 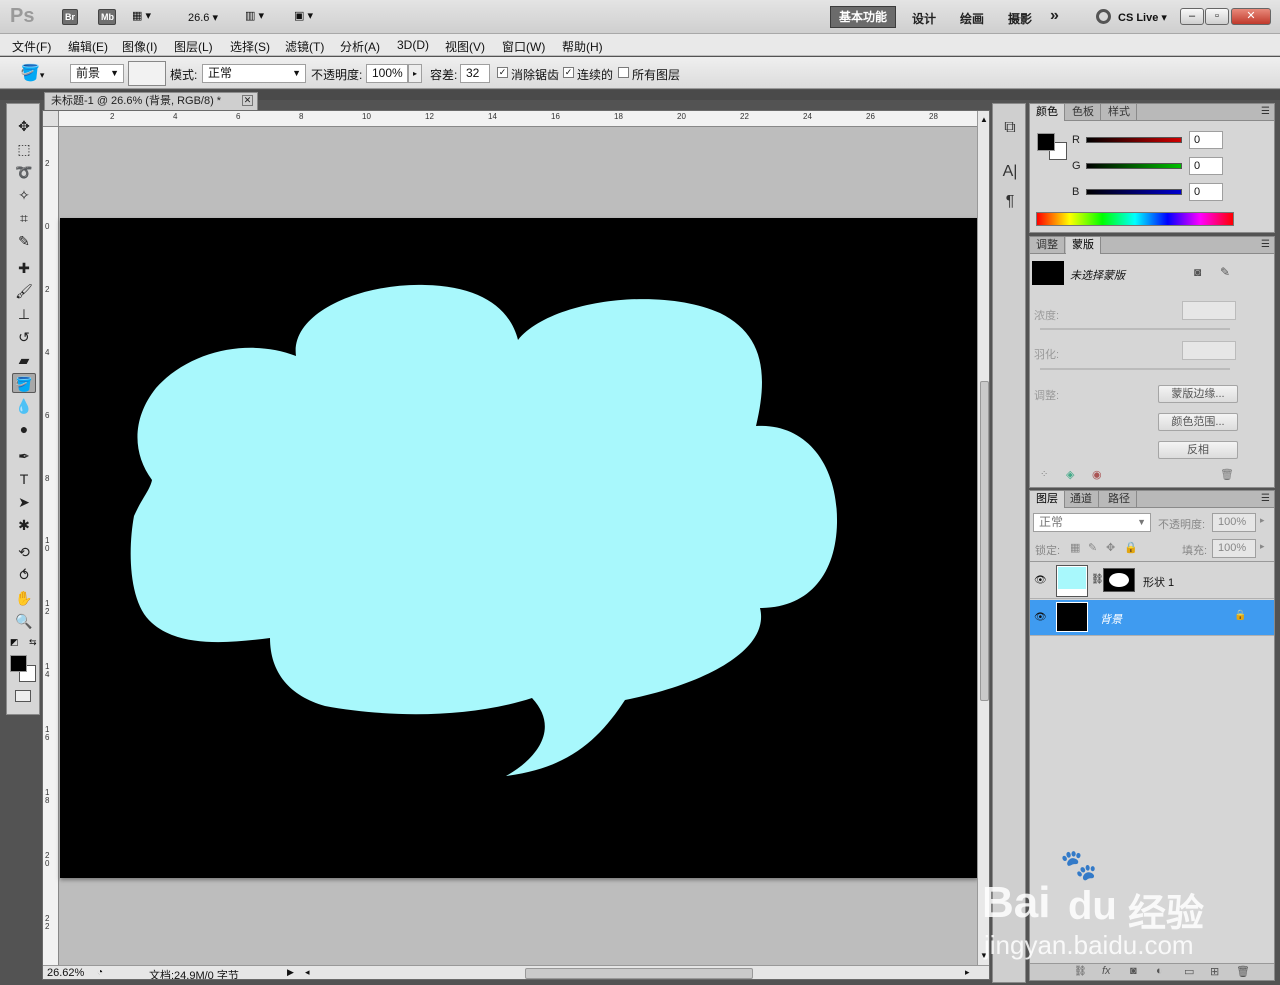 What do you see at coordinates (193, 46) in the screenshot?
I see `menu-layer: 图层(L)` at bounding box center [193, 46].